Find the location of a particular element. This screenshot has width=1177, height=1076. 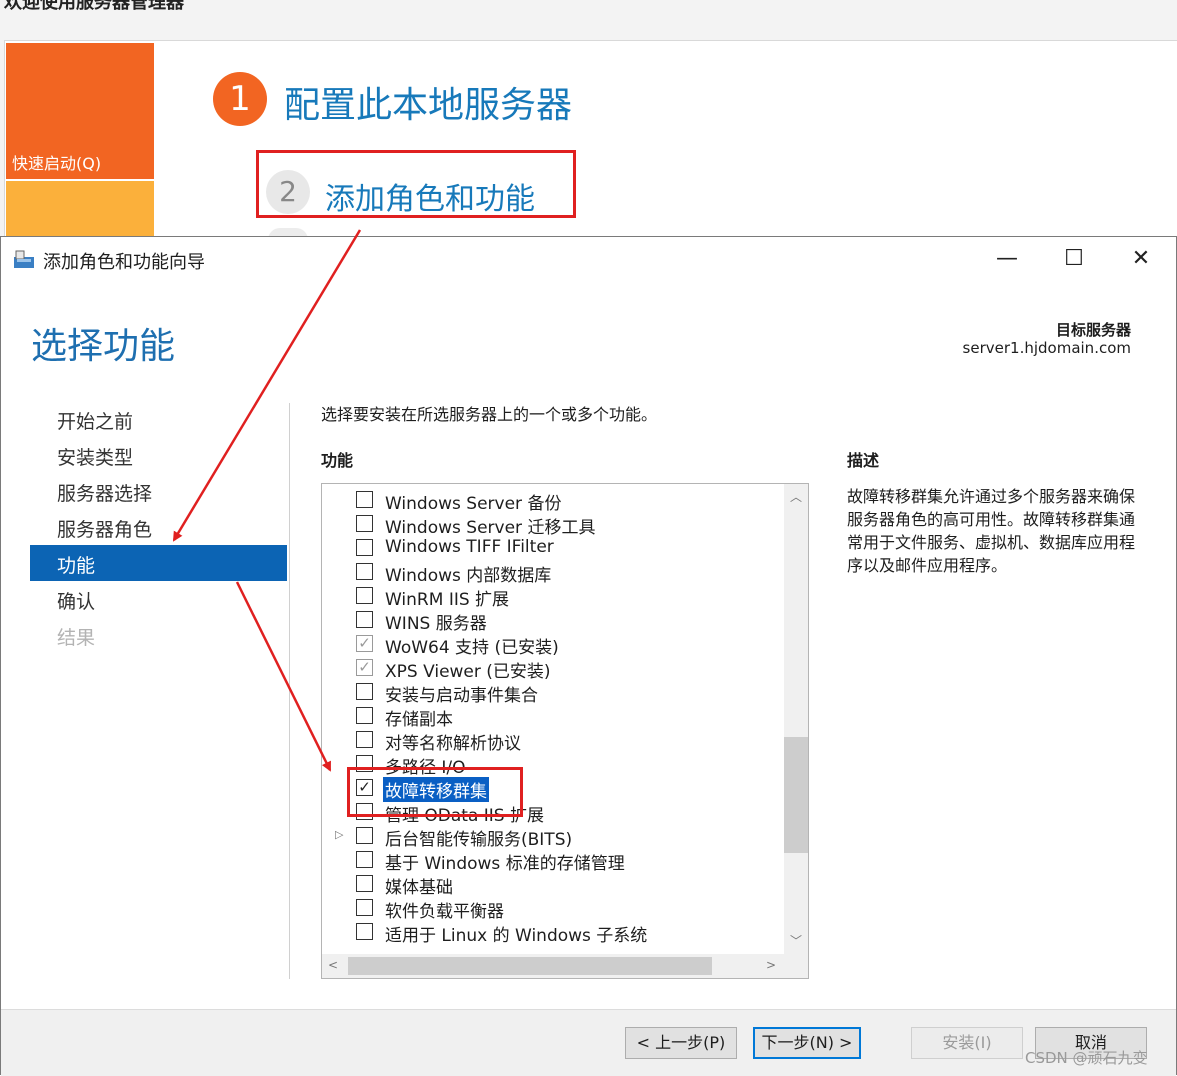

nav-server-roles: 服务器角色 is located at coordinates (104, 528).